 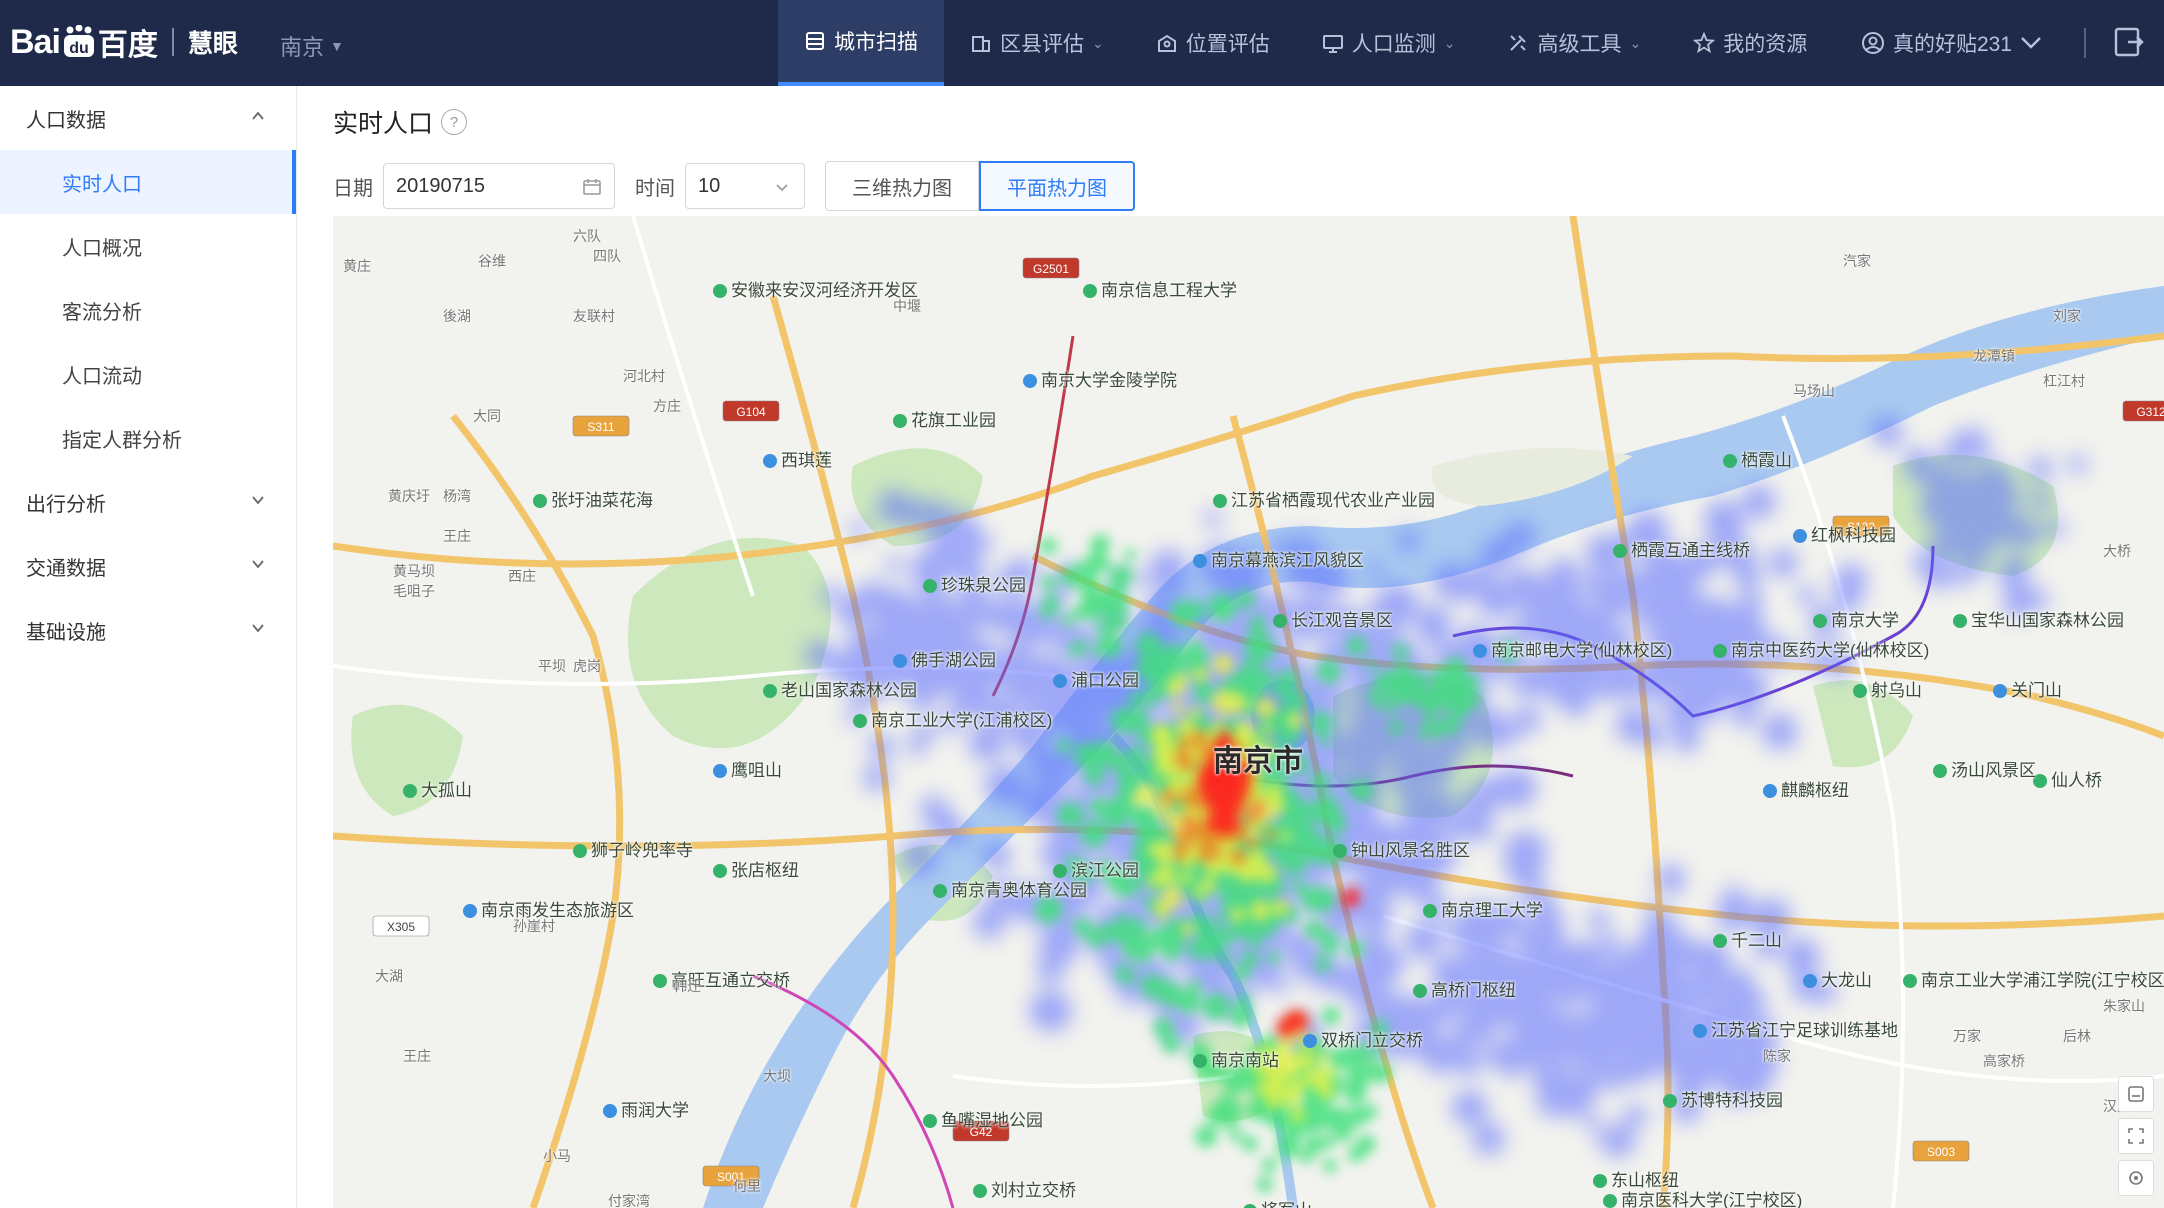 I want to click on map-place-label: 双桥门立交桥, so click(x=1363, y=1038).